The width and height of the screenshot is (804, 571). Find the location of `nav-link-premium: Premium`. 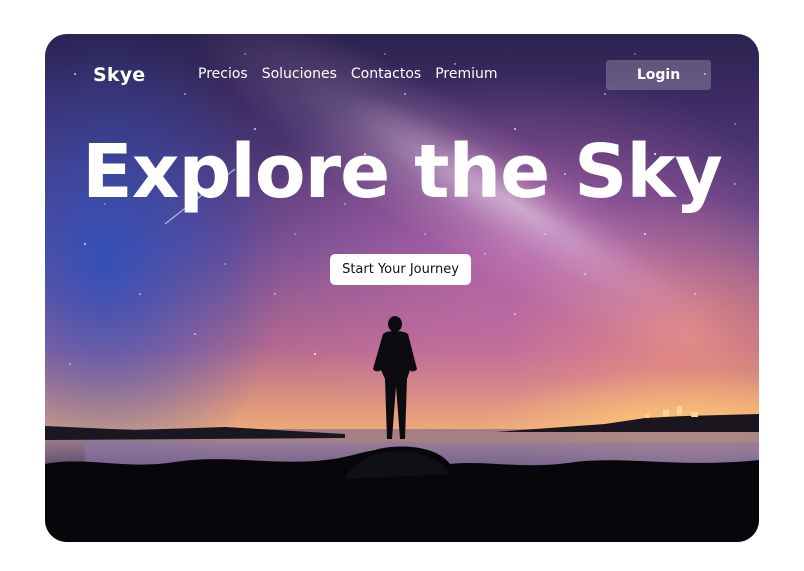

nav-link-premium: Premium is located at coordinates (466, 74).